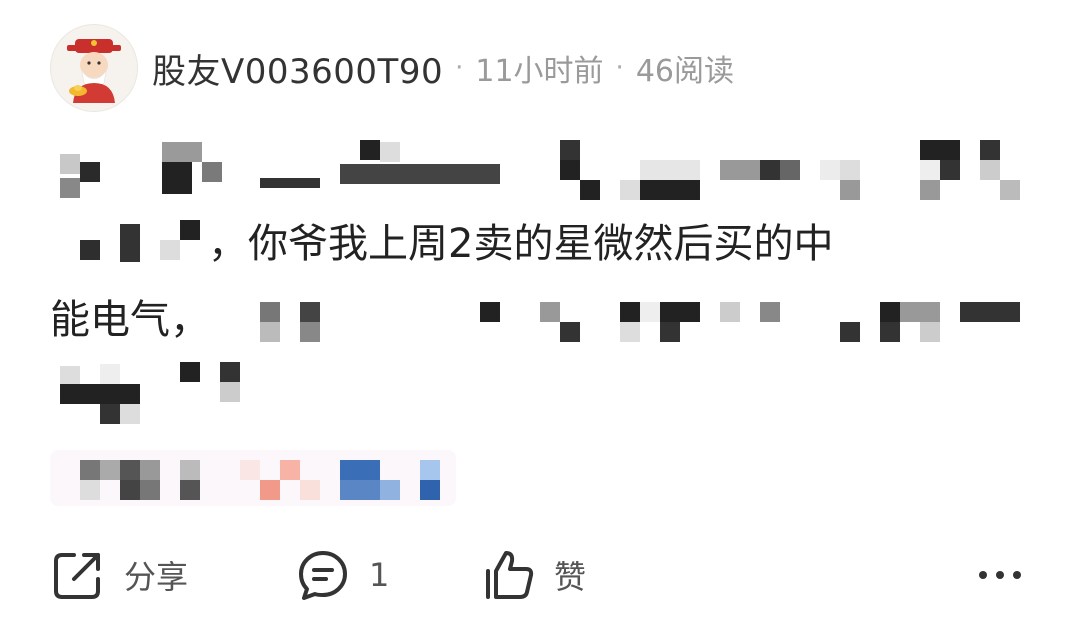  I want to click on post-time: 11小时前, so click(539, 71).